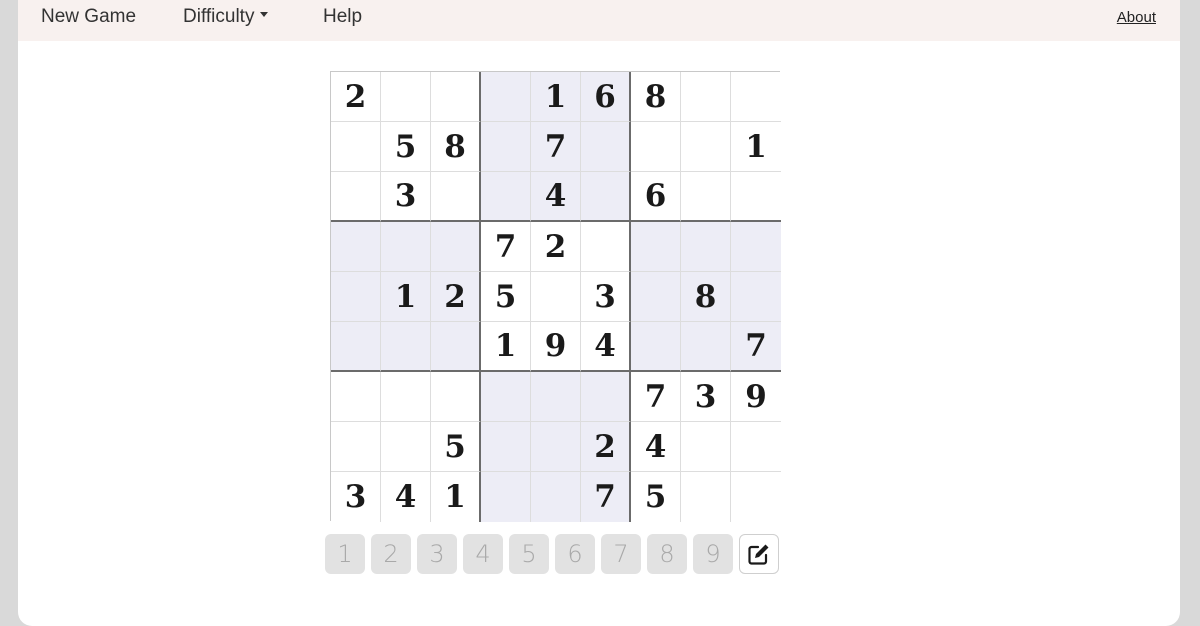 This screenshot has width=1200, height=626. Describe the element at coordinates (556, 147) in the screenshot. I see `cell-r2-c5: 7` at that location.